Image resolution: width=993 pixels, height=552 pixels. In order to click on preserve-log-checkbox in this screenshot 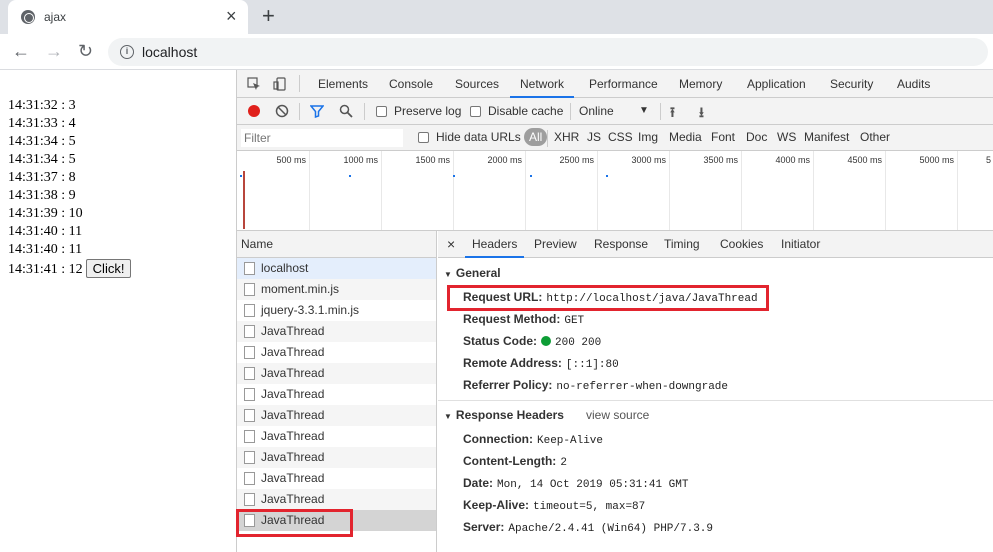, I will do `click(381, 111)`.